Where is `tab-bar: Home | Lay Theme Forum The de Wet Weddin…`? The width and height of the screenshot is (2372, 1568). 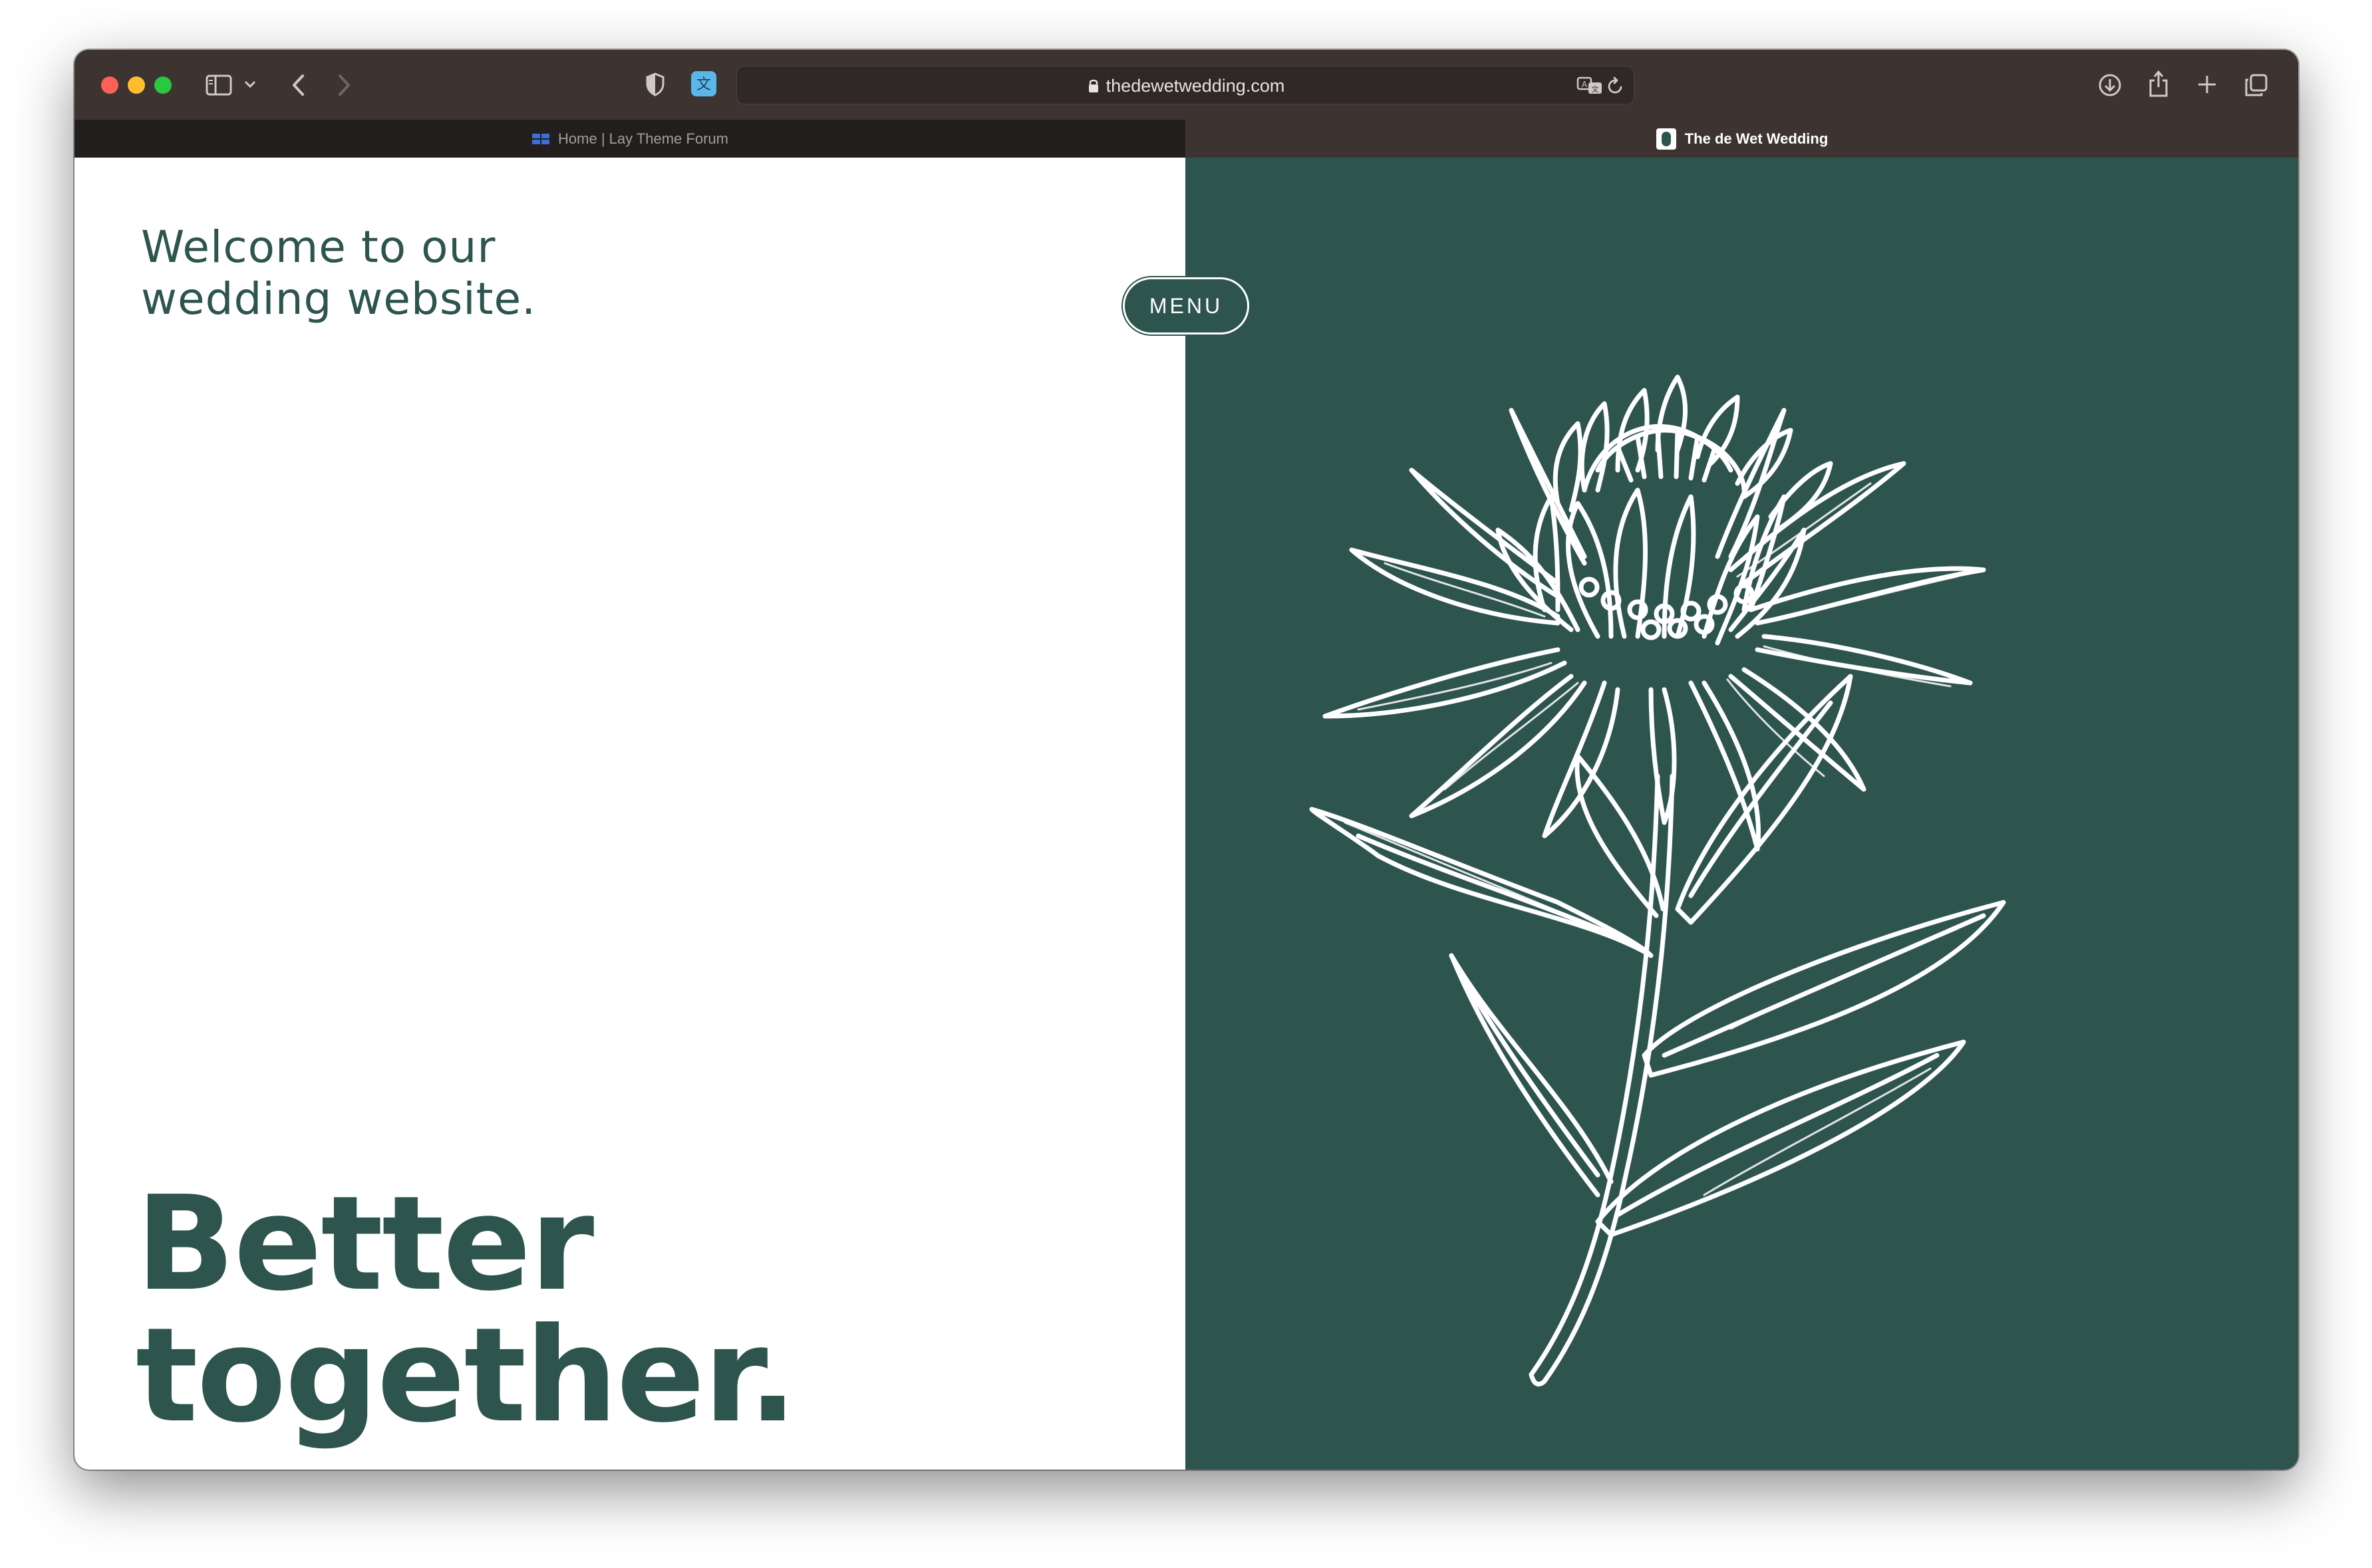
tab-bar: Home | Lay Theme Forum The de Wet Weddin… is located at coordinates (1186, 139).